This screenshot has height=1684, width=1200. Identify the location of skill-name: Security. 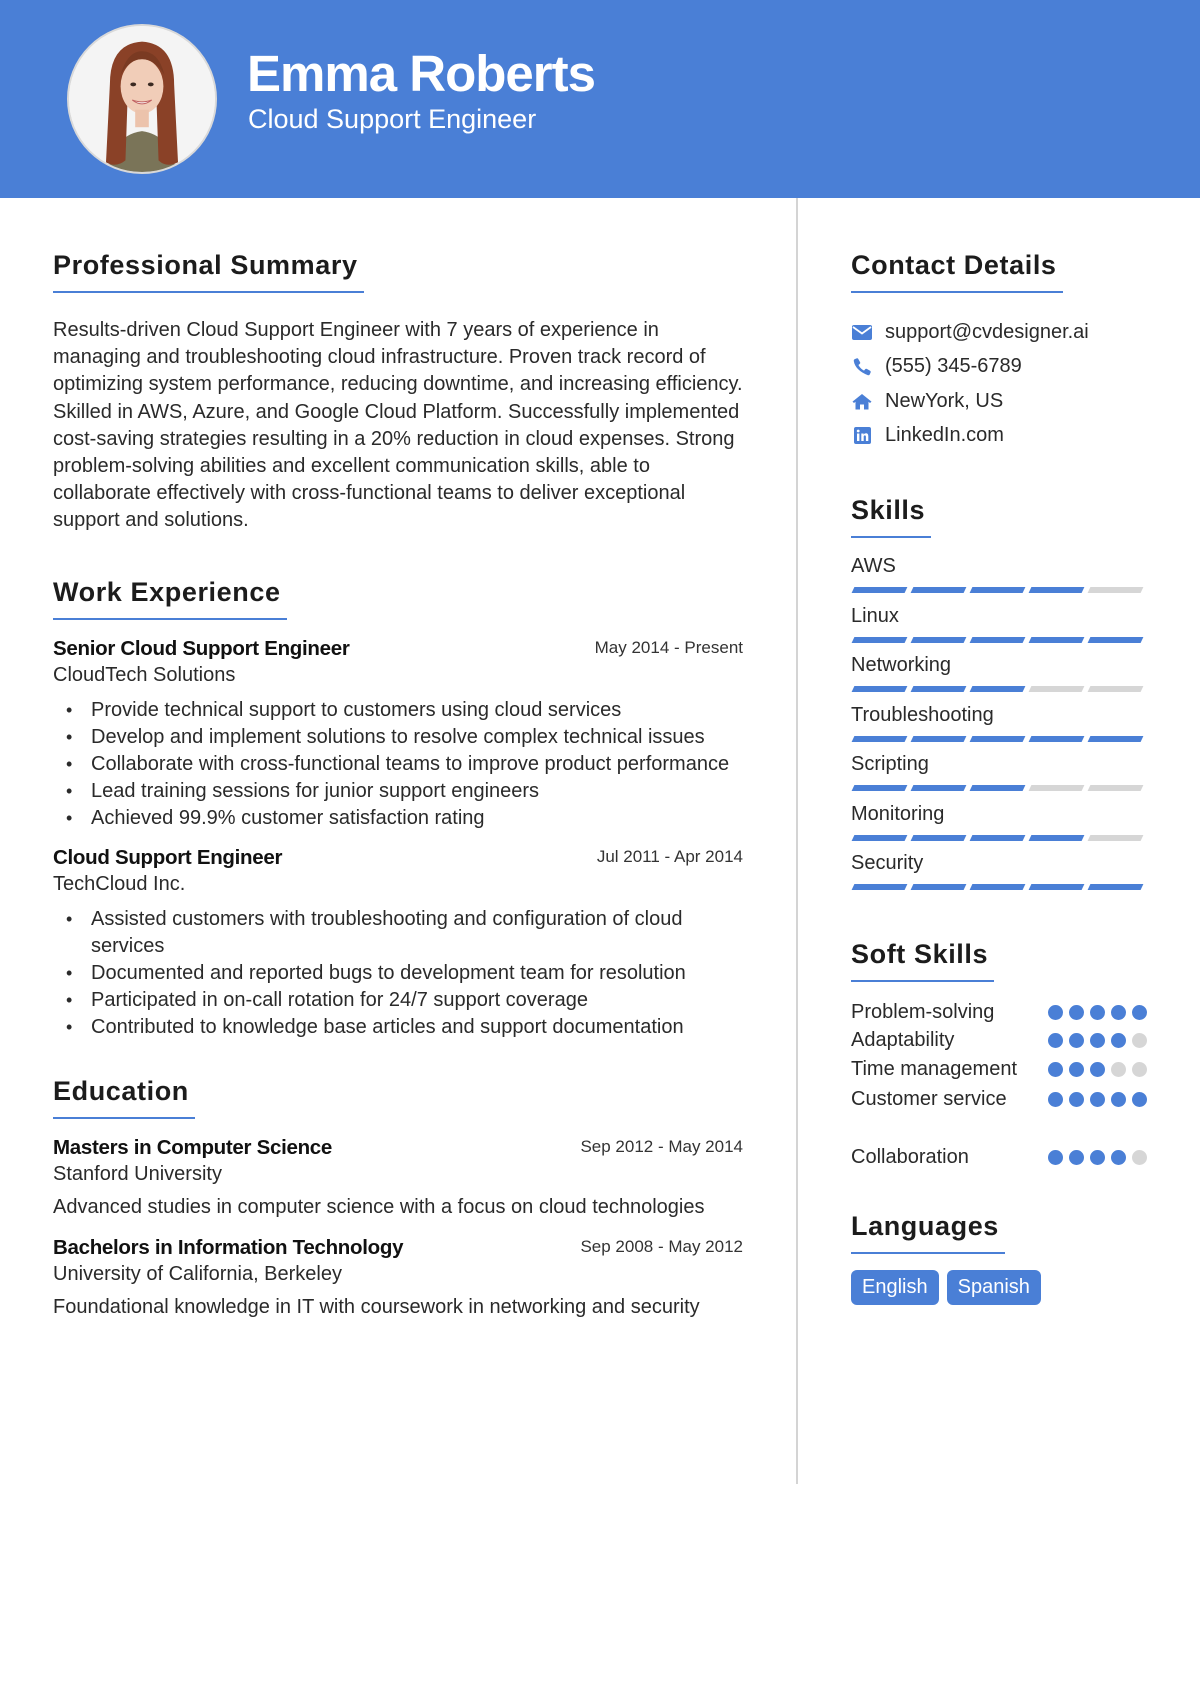
(887, 863).